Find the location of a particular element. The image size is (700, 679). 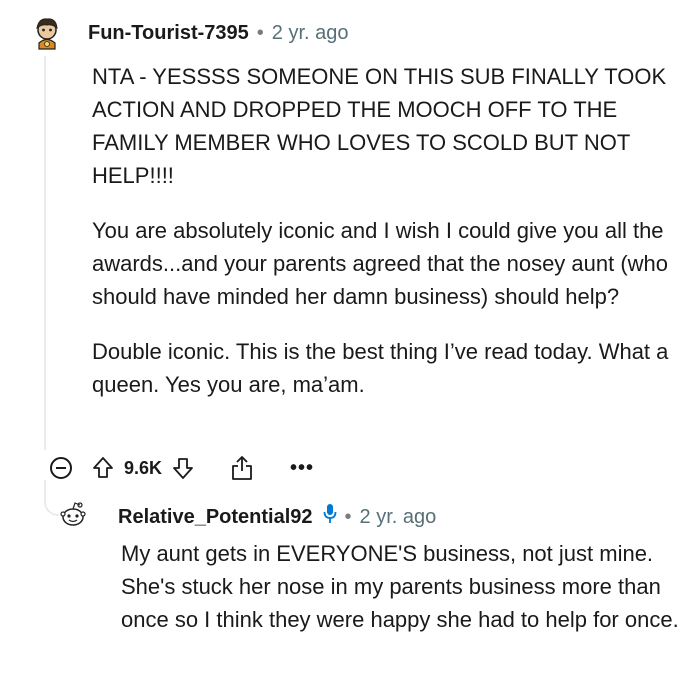

comment-username: Fun-Tourist-7395 is located at coordinates (168, 33).